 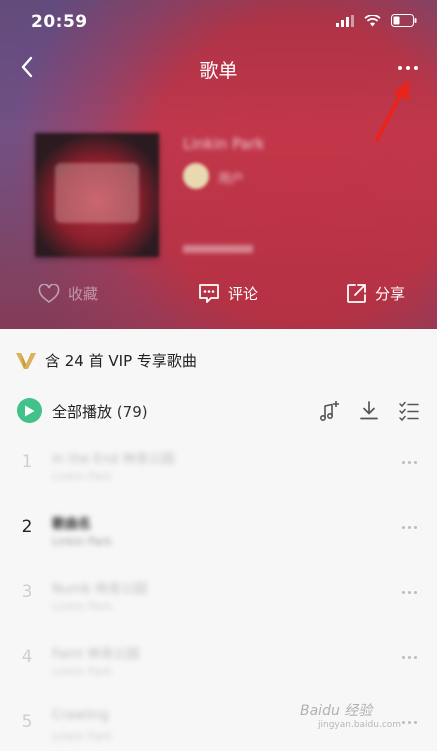 What do you see at coordinates (82, 412) in the screenshot?
I see `play-all-text: 全部播放` at bounding box center [82, 412].